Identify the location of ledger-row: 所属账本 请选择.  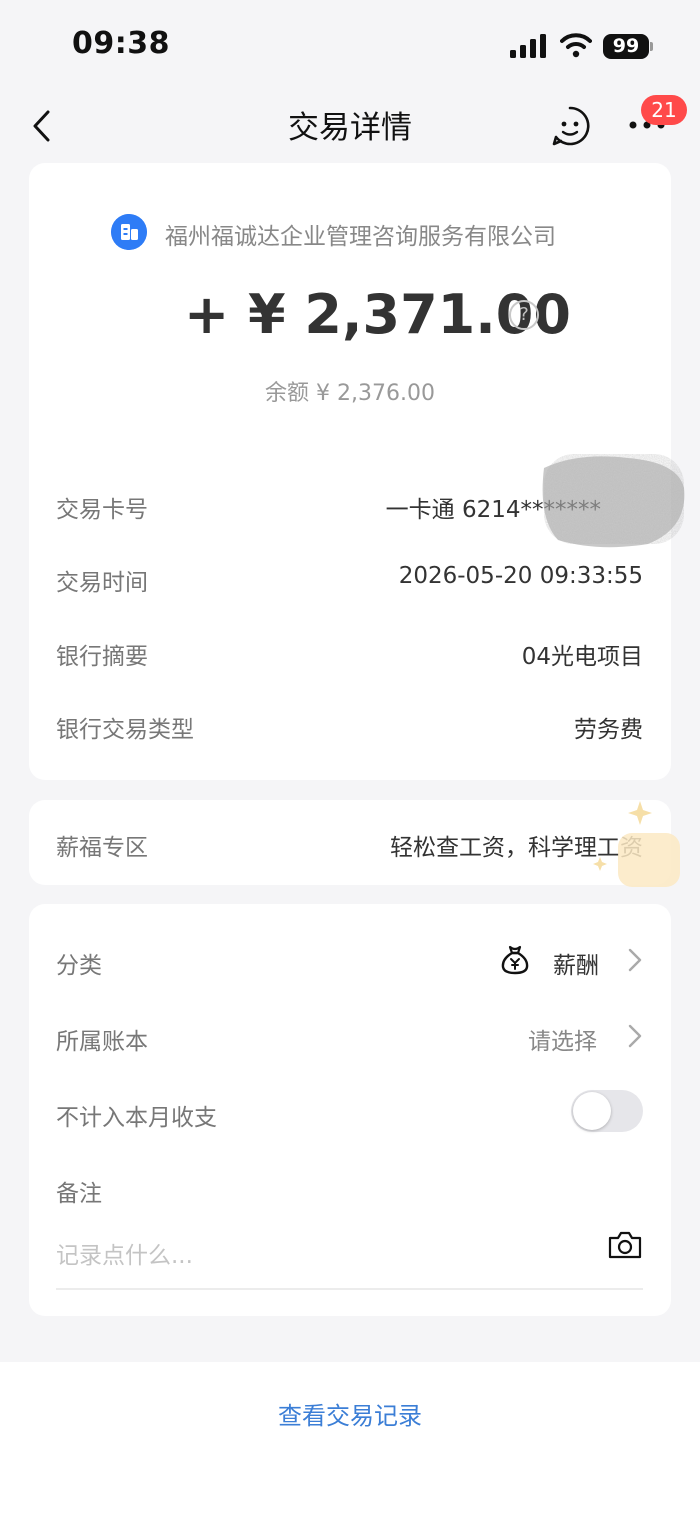
(349, 1037).